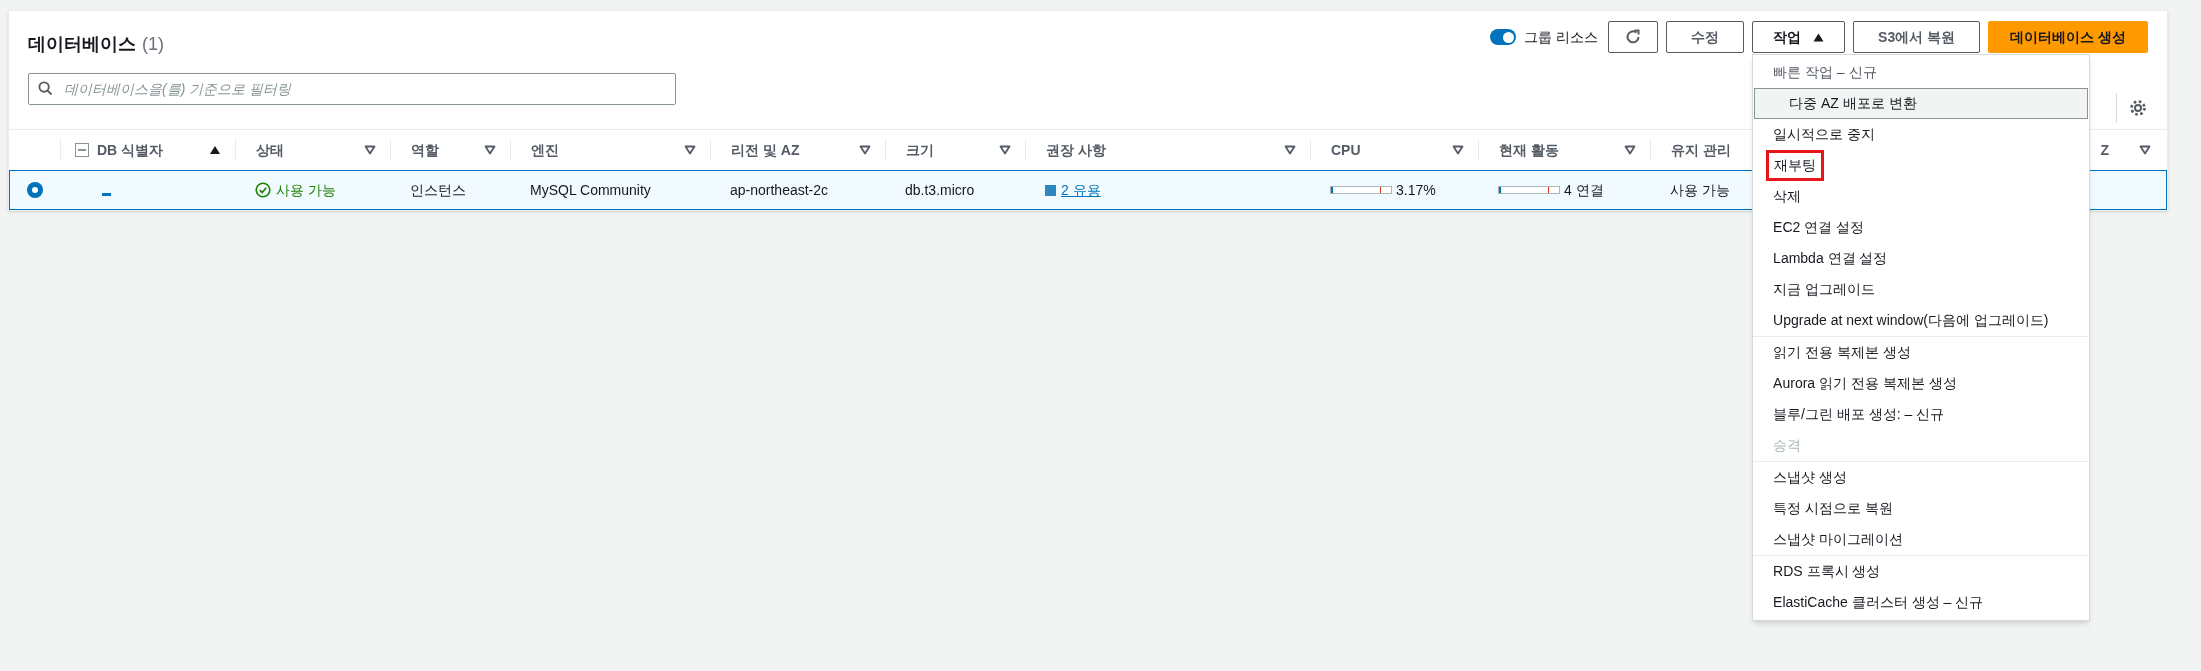 The width and height of the screenshot is (2201, 671). Describe the element at coordinates (1921, 508) in the screenshot. I see `menu-item: 특정 시점으로 복원` at that location.